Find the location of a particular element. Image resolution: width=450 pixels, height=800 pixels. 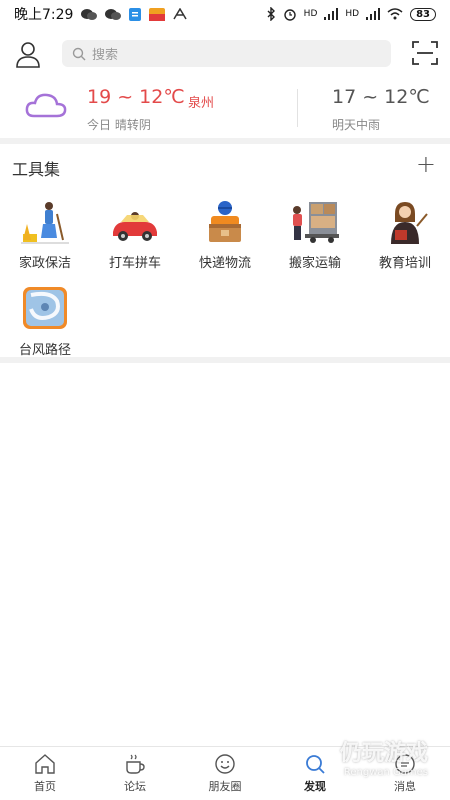

typhoon-icon is located at coordinates (45, 308).